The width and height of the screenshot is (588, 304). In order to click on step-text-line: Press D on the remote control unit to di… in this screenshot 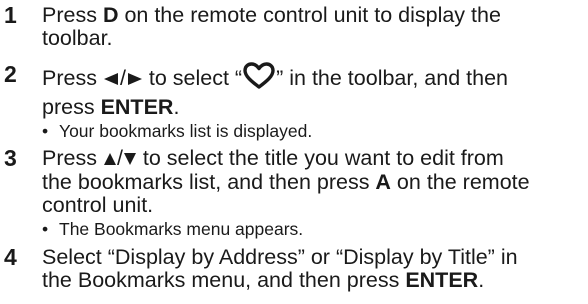, I will do `click(271, 15)`.